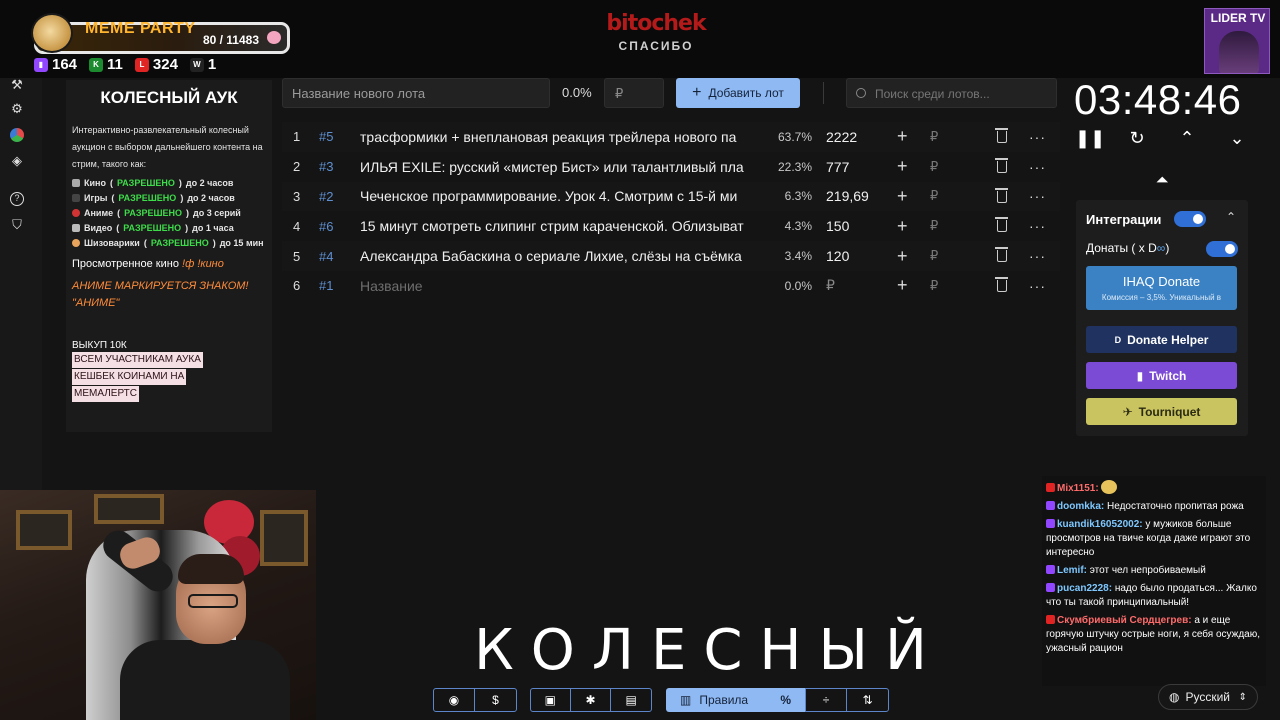 The image size is (1280, 720). Describe the element at coordinates (561, 286) in the screenshot. I see `lot-name: Название` at that location.